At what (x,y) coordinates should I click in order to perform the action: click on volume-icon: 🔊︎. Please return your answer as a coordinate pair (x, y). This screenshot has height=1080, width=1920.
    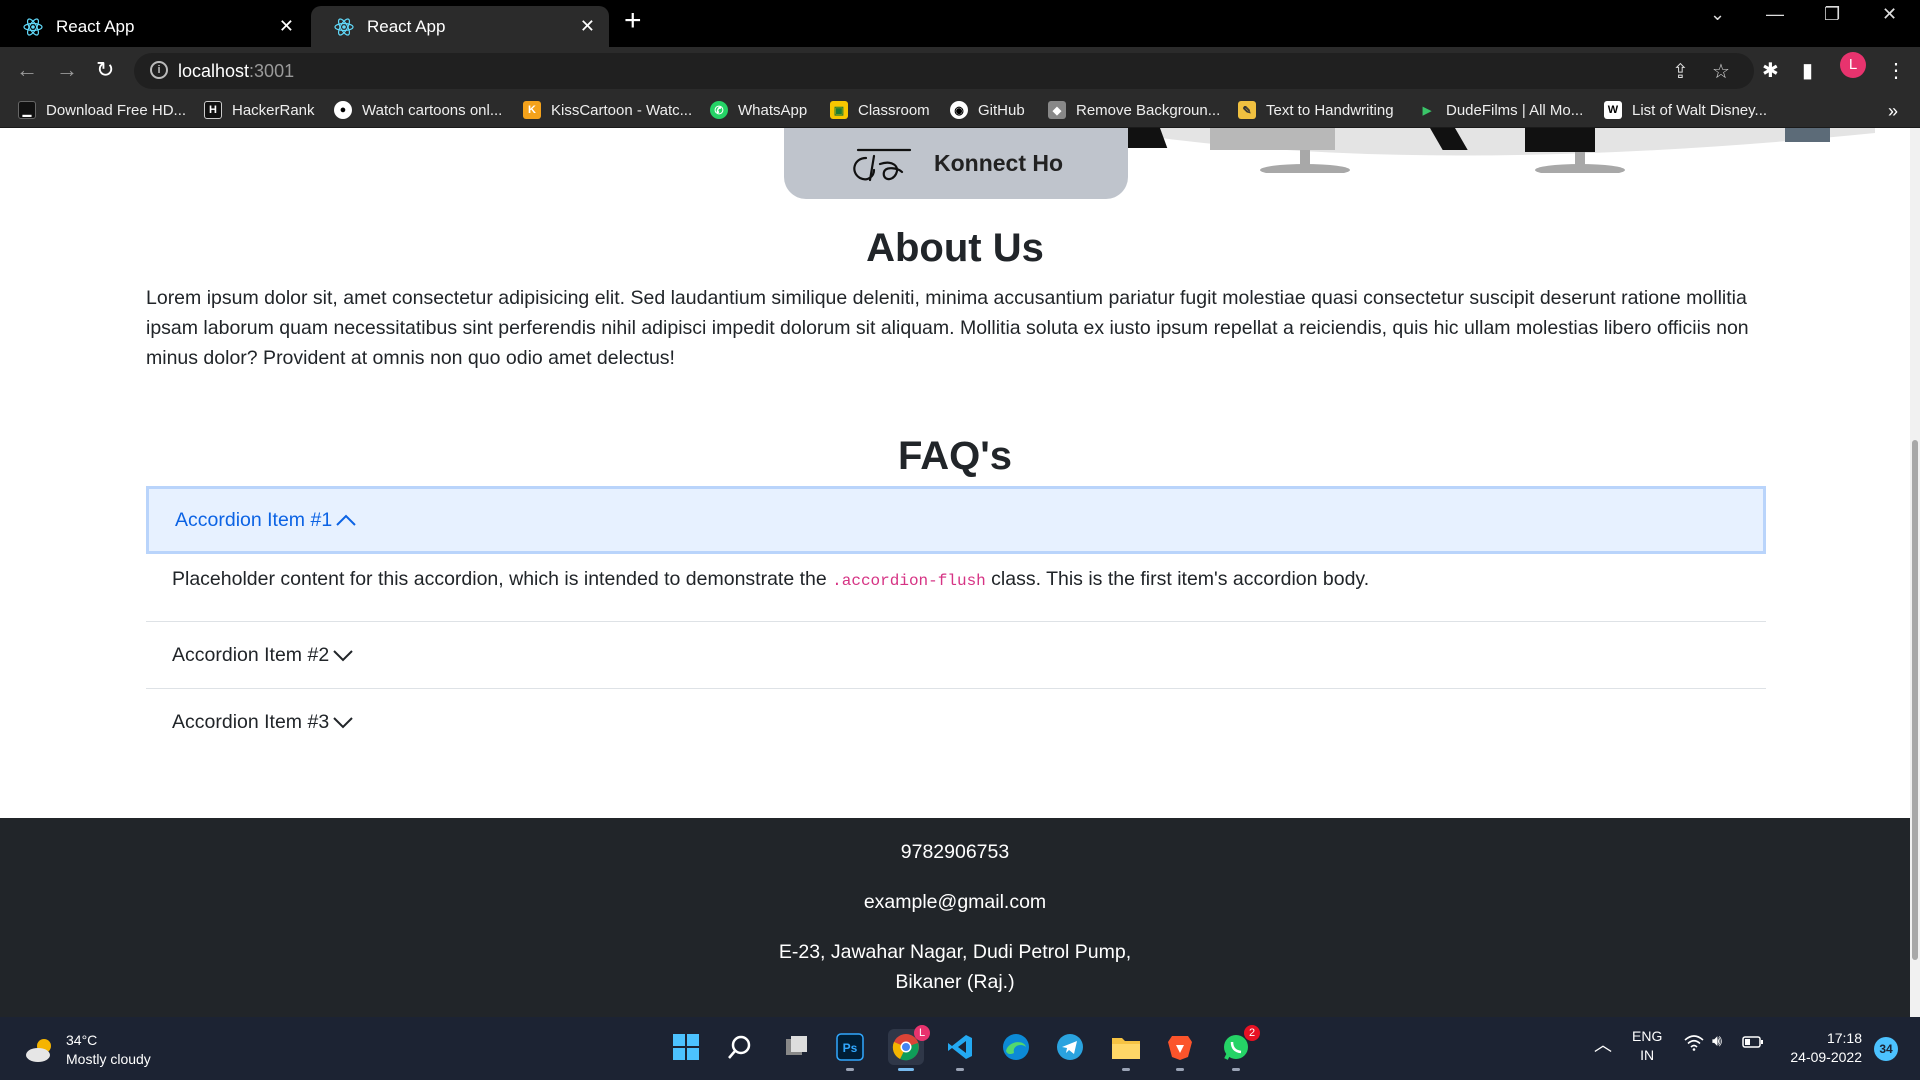
    Looking at the image, I should click on (1717, 1042).